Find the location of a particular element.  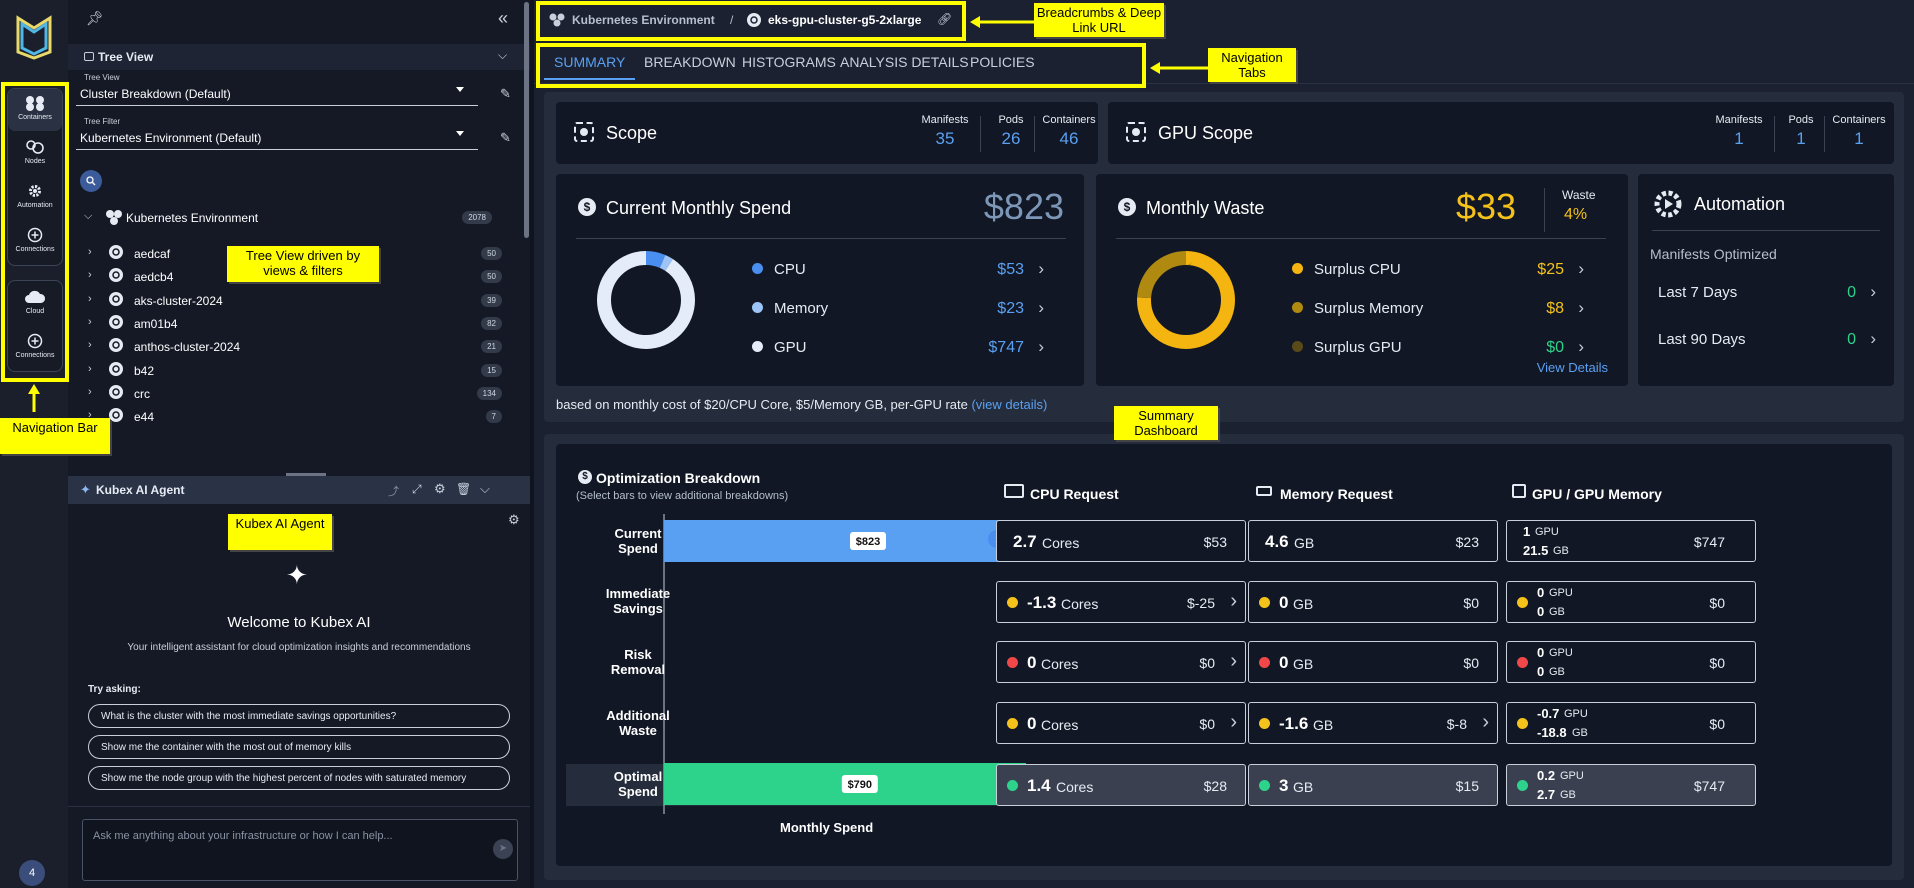

donut-slice is located at coordinates (646, 300).